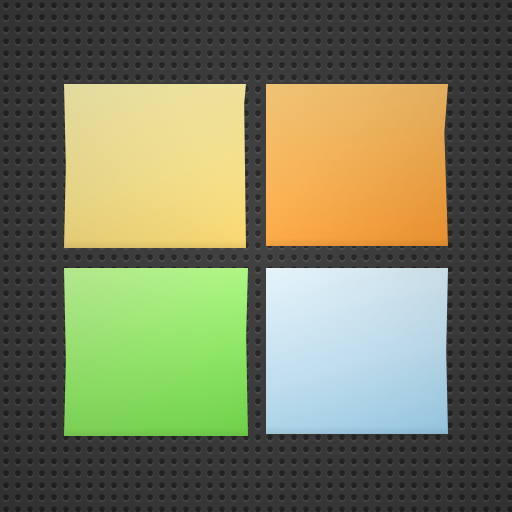 The height and width of the screenshot is (512, 512). Describe the element at coordinates (357, 351) in the screenshot. I see `sticky-note-blue` at that location.